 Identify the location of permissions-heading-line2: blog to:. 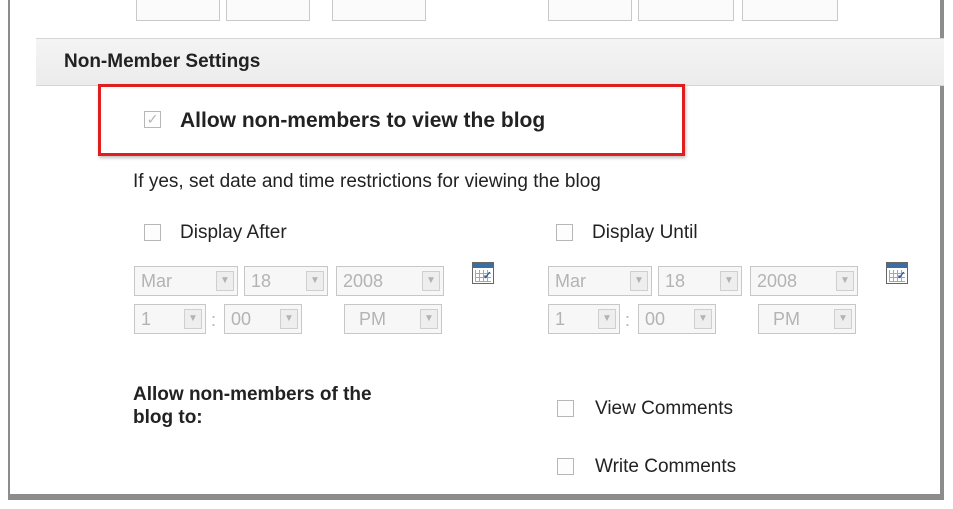
(168, 417).